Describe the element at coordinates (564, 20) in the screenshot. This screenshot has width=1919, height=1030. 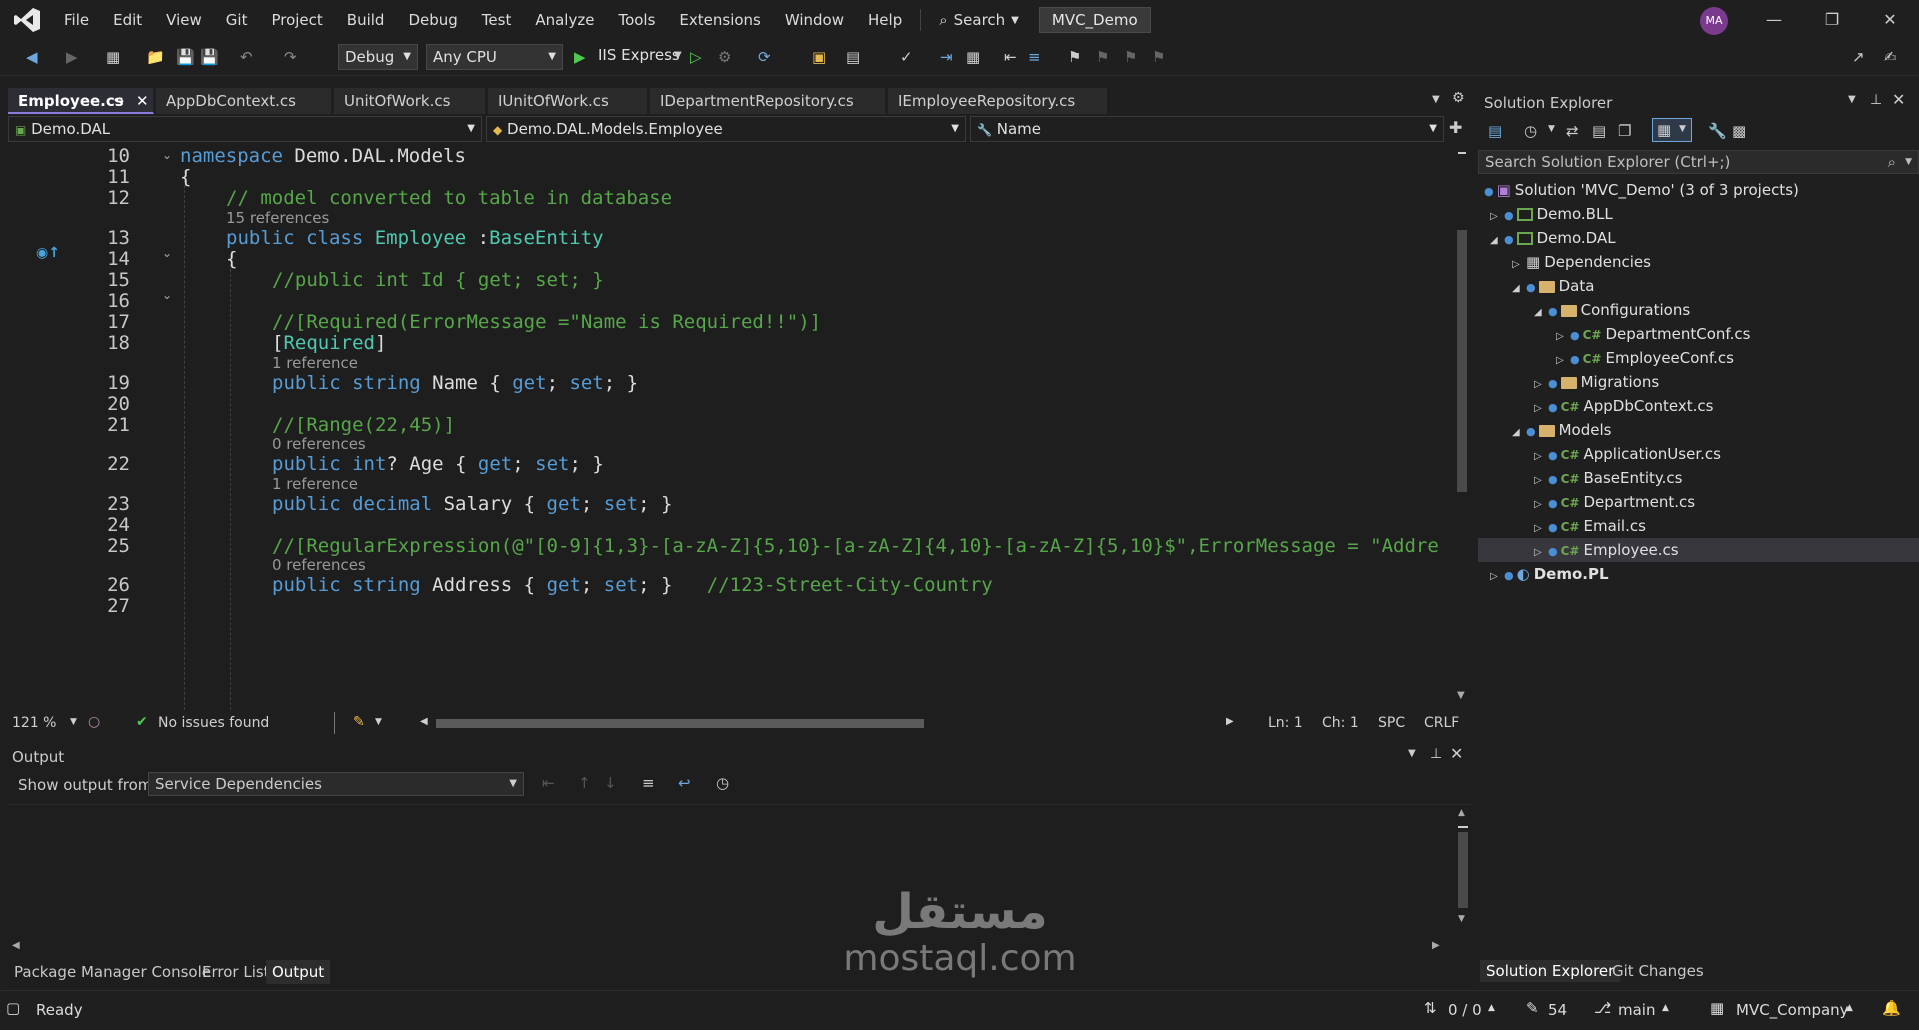
I see `menu-analyze: Analyze` at that location.